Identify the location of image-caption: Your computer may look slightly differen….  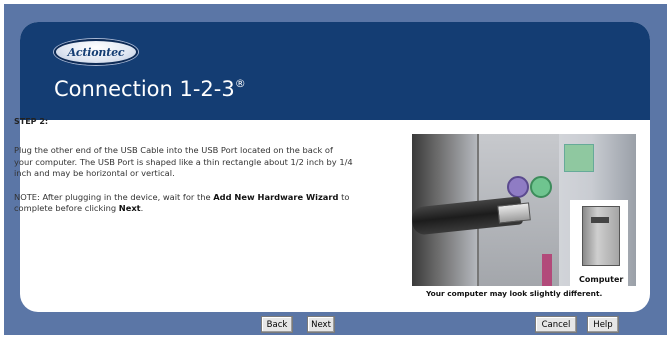
(514, 293).